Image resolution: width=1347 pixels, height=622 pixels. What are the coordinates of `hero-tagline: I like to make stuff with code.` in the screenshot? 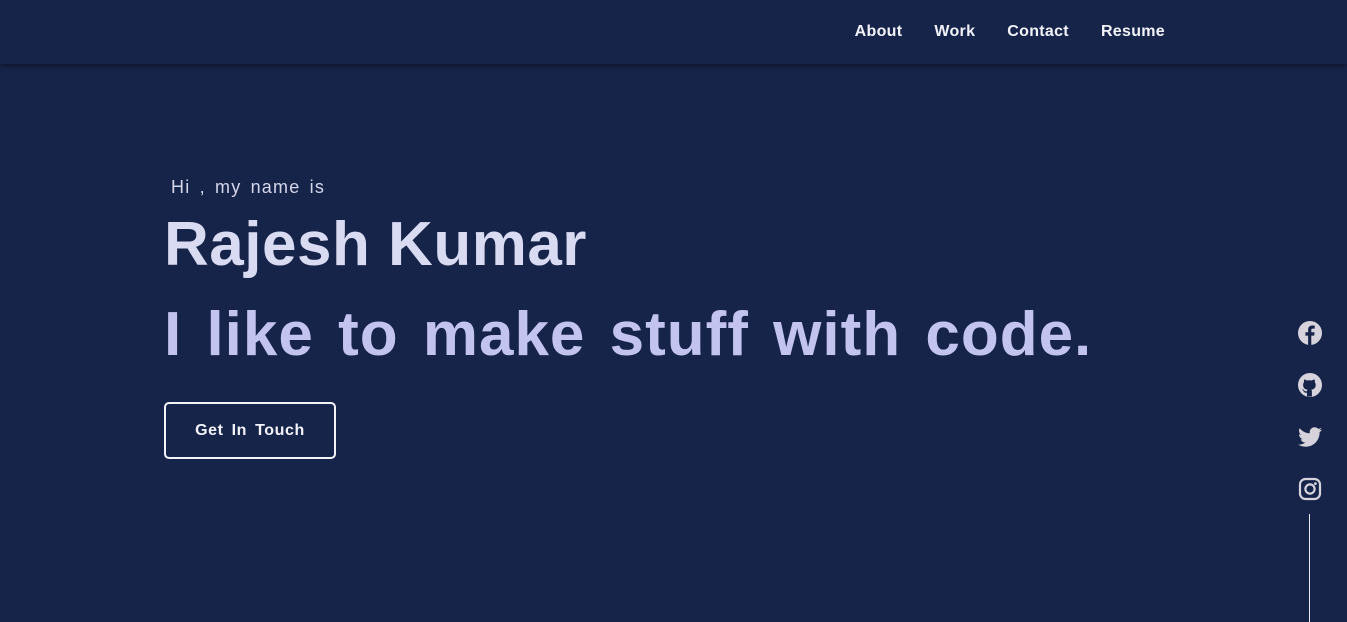 It's located at (628, 334).